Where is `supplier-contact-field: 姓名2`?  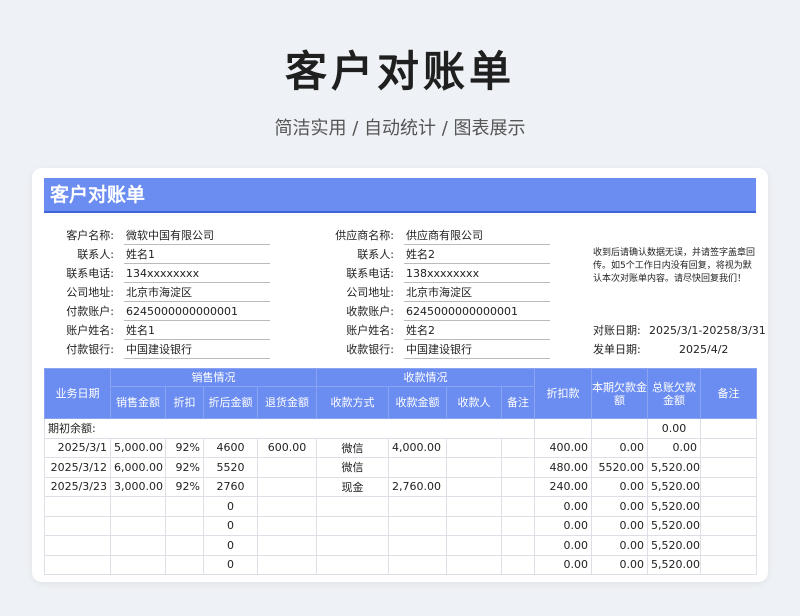
supplier-contact-field: 姓名2 is located at coordinates (477, 254).